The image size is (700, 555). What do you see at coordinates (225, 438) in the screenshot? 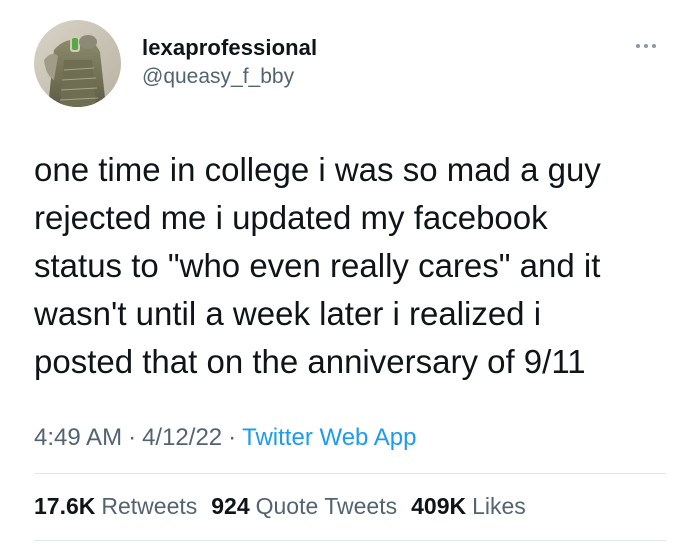
I see `tweet-metadata: 4:49 AM · 4/12/22 · Twitter Web App` at bounding box center [225, 438].